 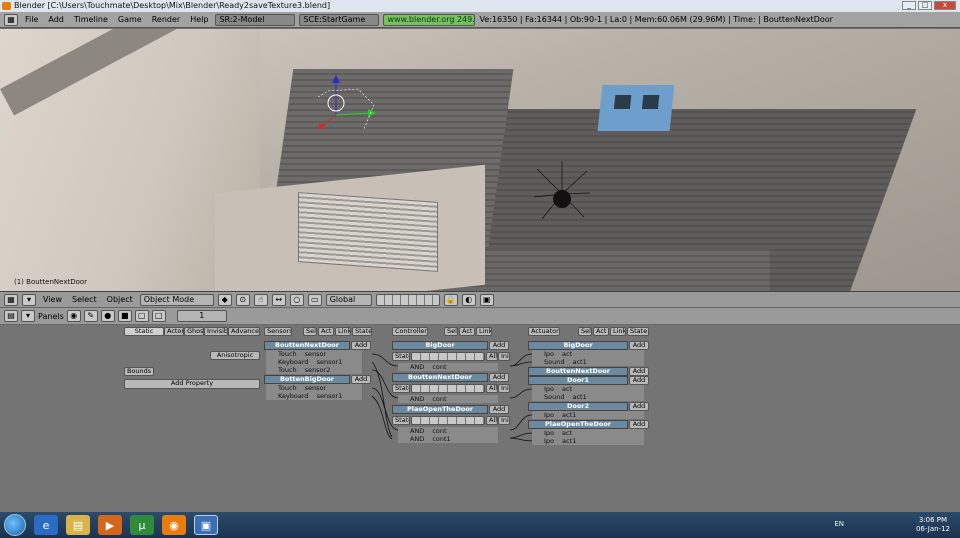 What do you see at coordinates (174, 525) in the screenshot?
I see `blender-taskbar-icon: ◉` at bounding box center [174, 525].